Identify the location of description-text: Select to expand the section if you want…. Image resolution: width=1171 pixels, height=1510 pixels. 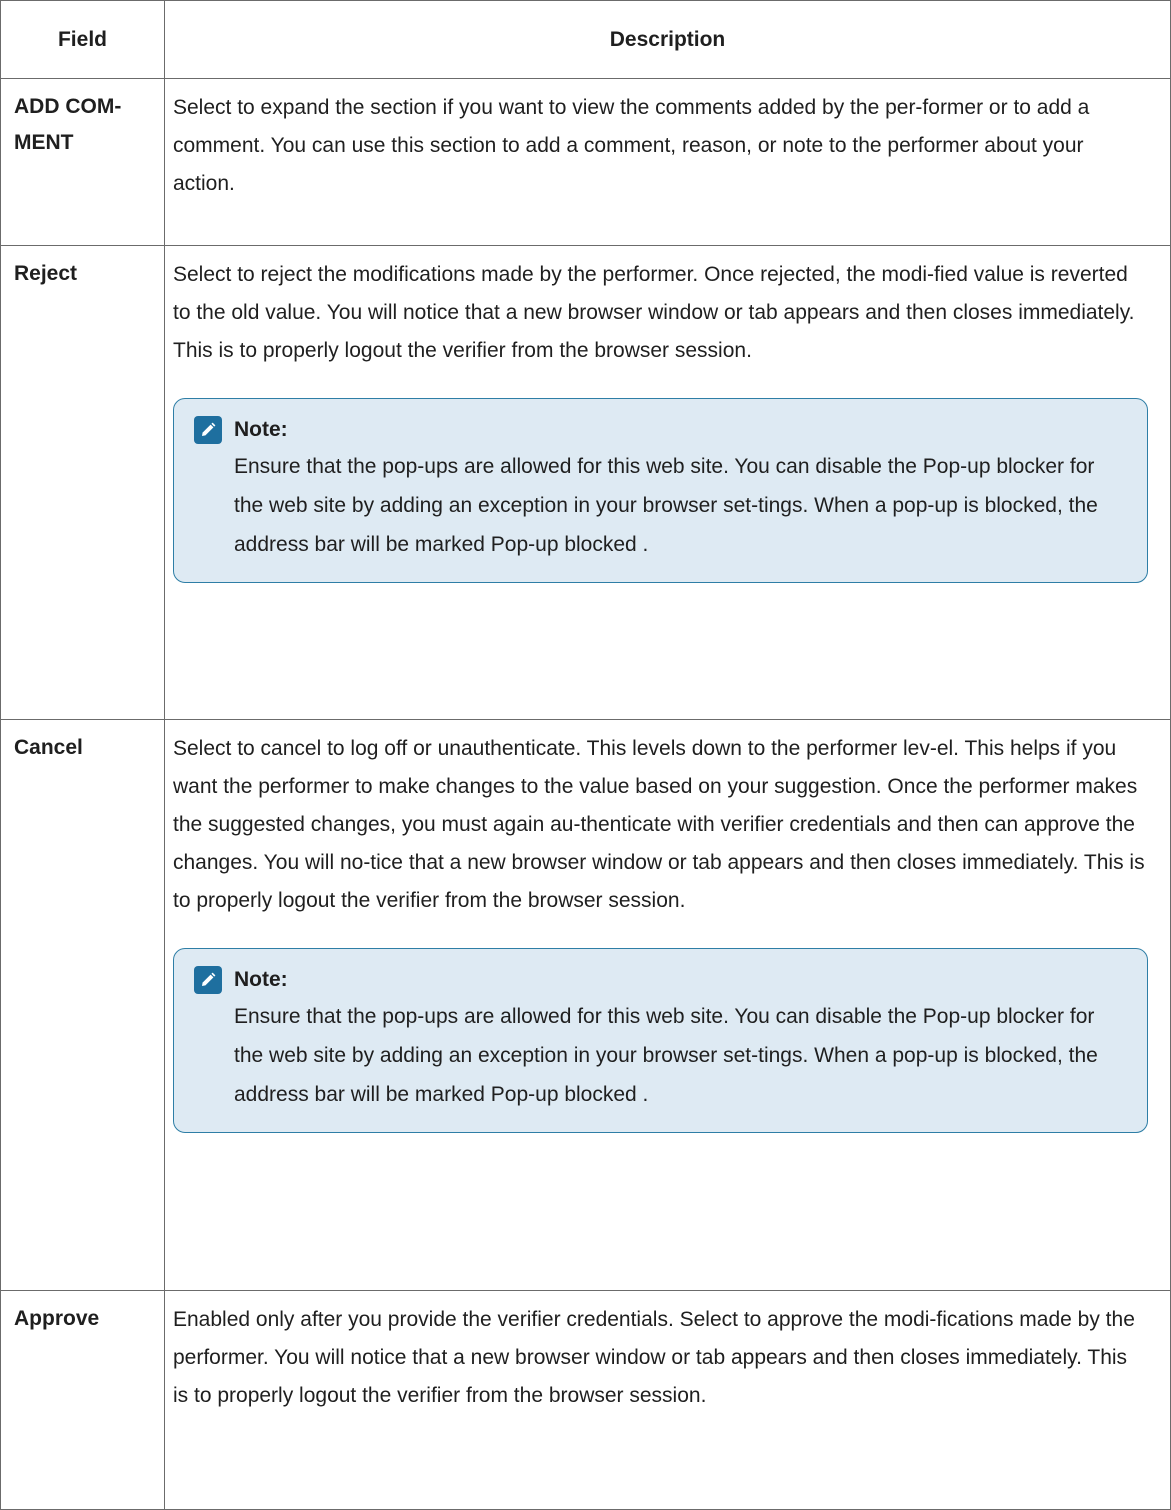
(631, 145).